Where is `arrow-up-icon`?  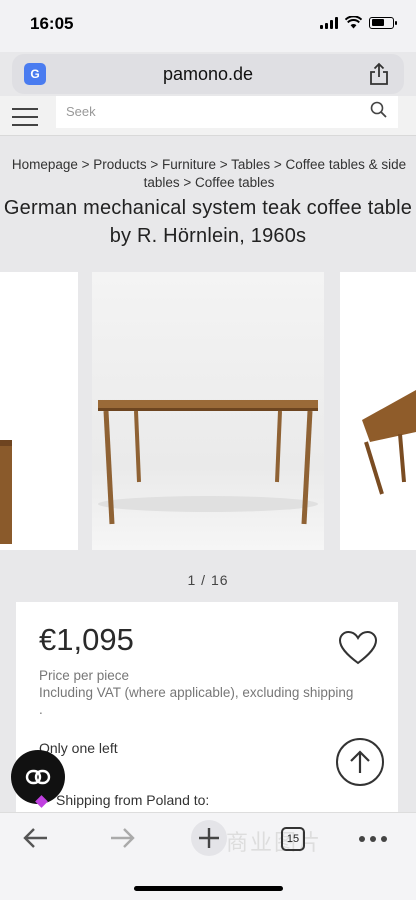
arrow-up-icon is located at coordinates (360, 761).